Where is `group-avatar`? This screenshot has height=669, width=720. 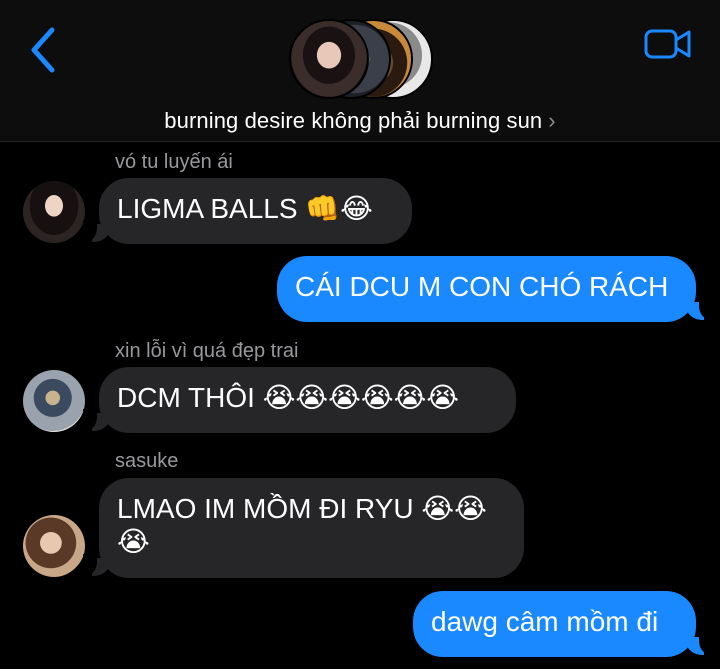 group-avatar is located at coordinates (329, 59).